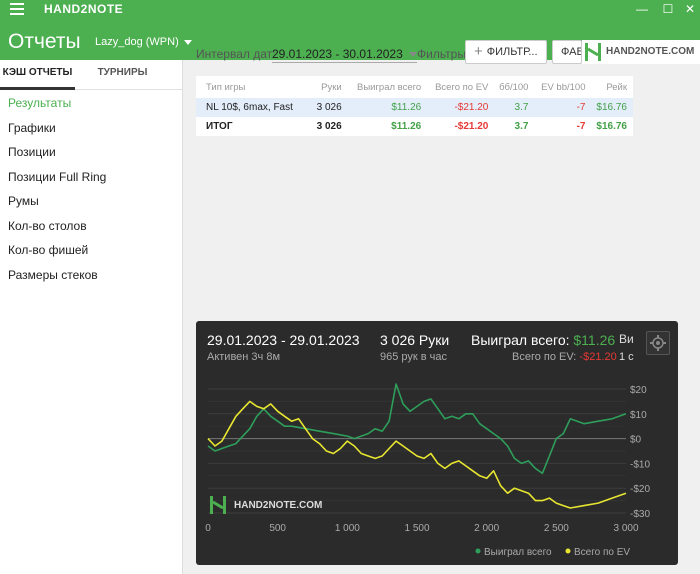 This screenshot has height=574, width=700. What do you see at coordinates (690, 9) in the screenshot?
I see `close-button: ✕` at bounding box center [690, 9].